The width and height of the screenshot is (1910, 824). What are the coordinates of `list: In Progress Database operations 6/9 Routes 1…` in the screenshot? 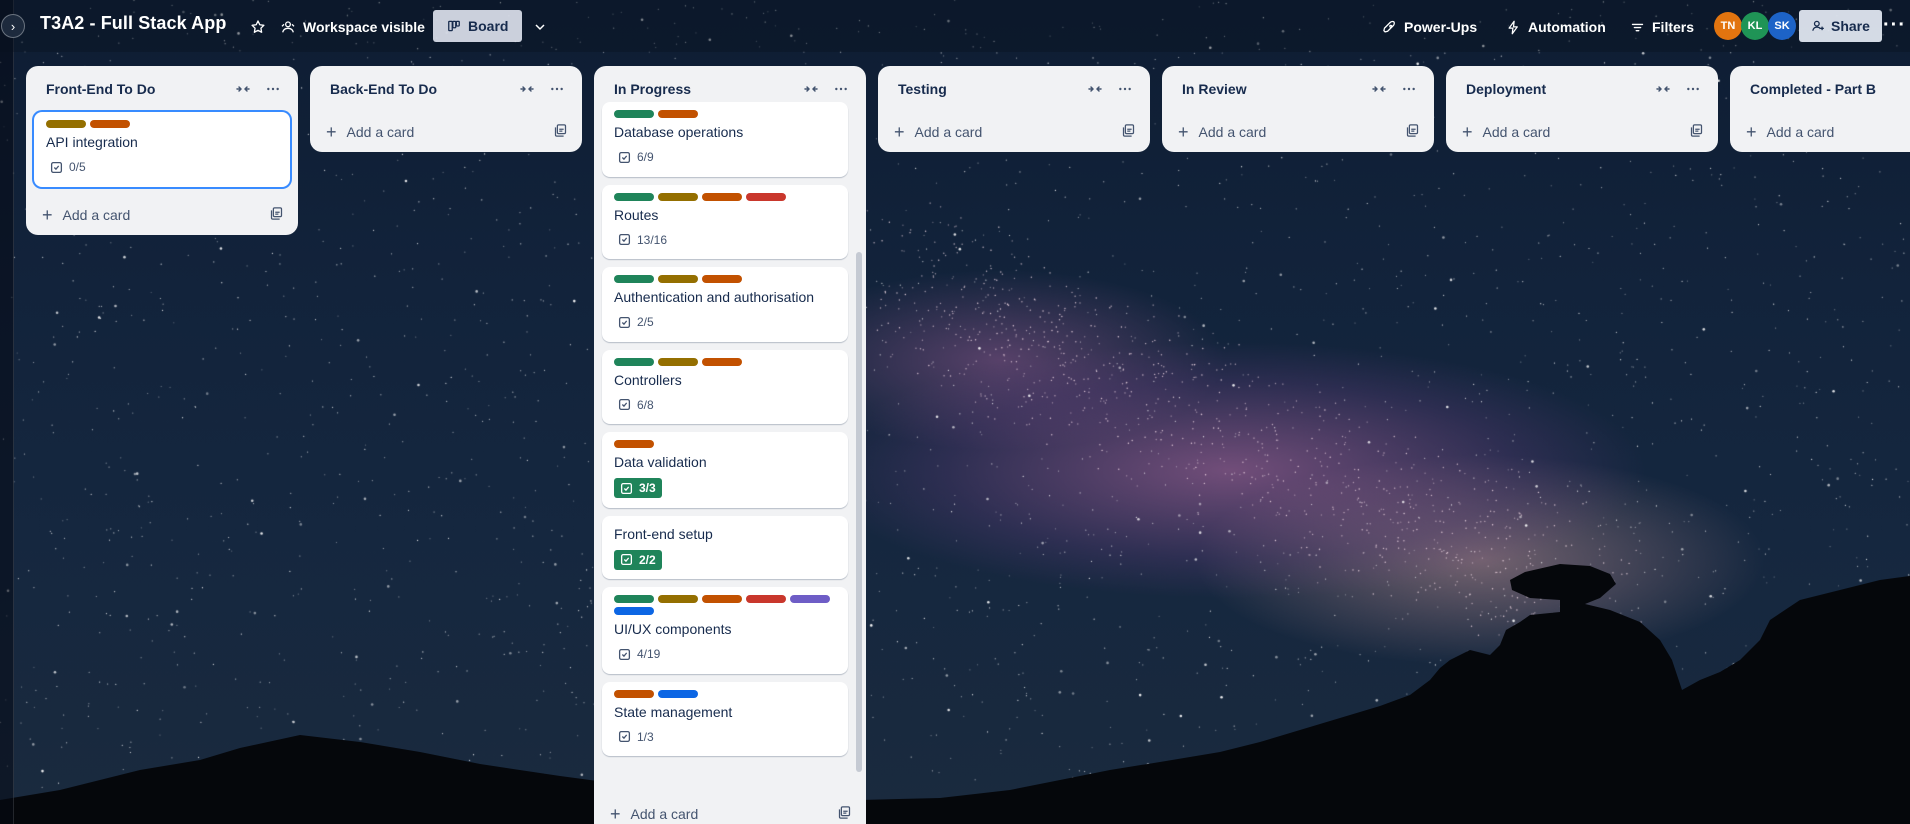 It's located at (730, 445).